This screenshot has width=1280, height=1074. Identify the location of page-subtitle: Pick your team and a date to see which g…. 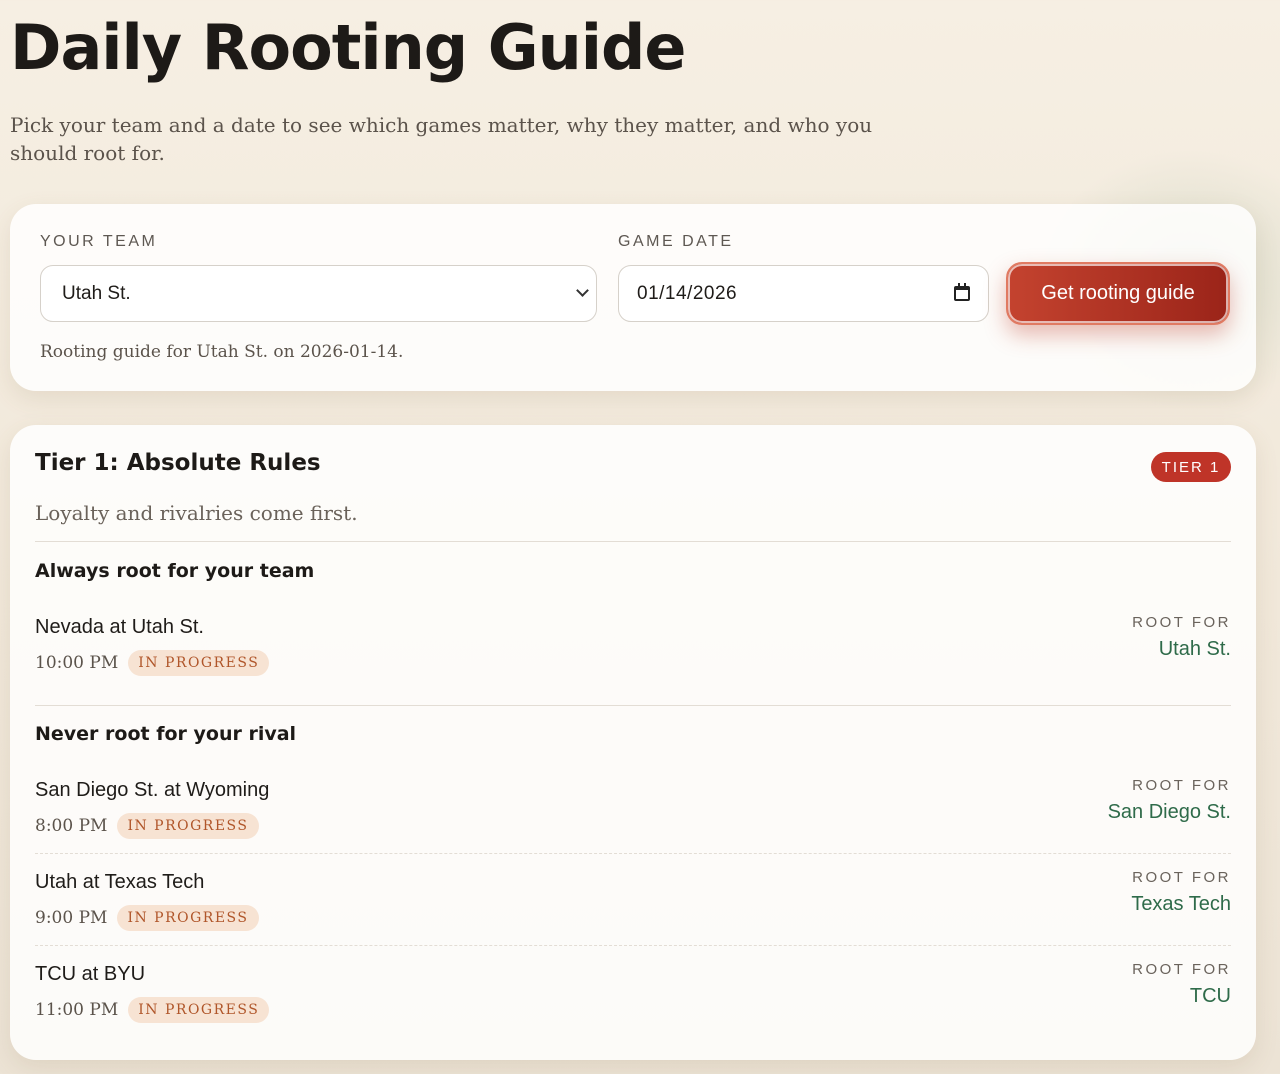
(441, 139).